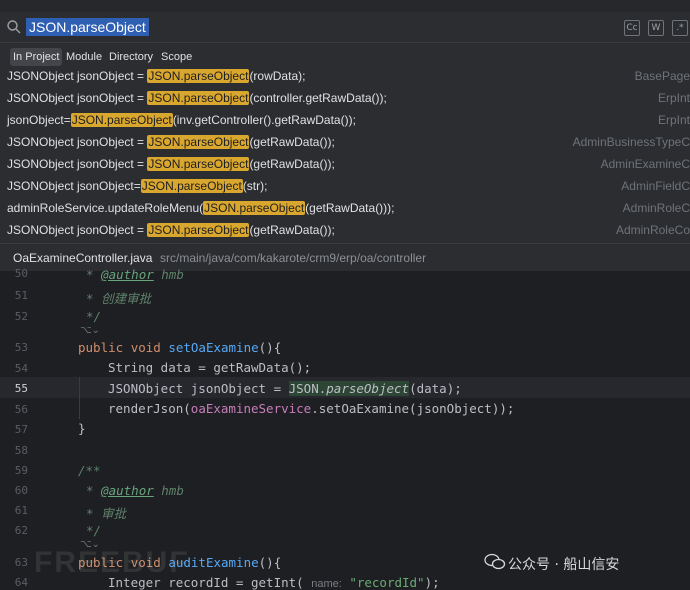 The width and height of the screenshot is (690, 590). What do you see at coordinates (21, 562) in the screenshot?
I see `line-number: 63` at bounding box center [21, 562].